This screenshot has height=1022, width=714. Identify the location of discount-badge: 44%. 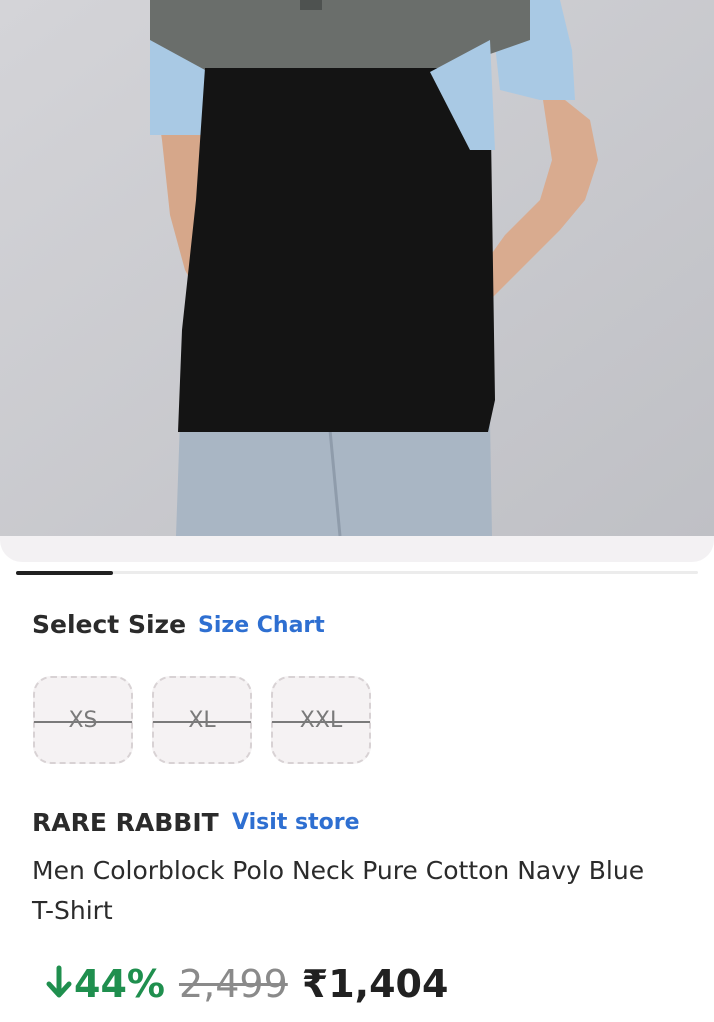
(104, 984).